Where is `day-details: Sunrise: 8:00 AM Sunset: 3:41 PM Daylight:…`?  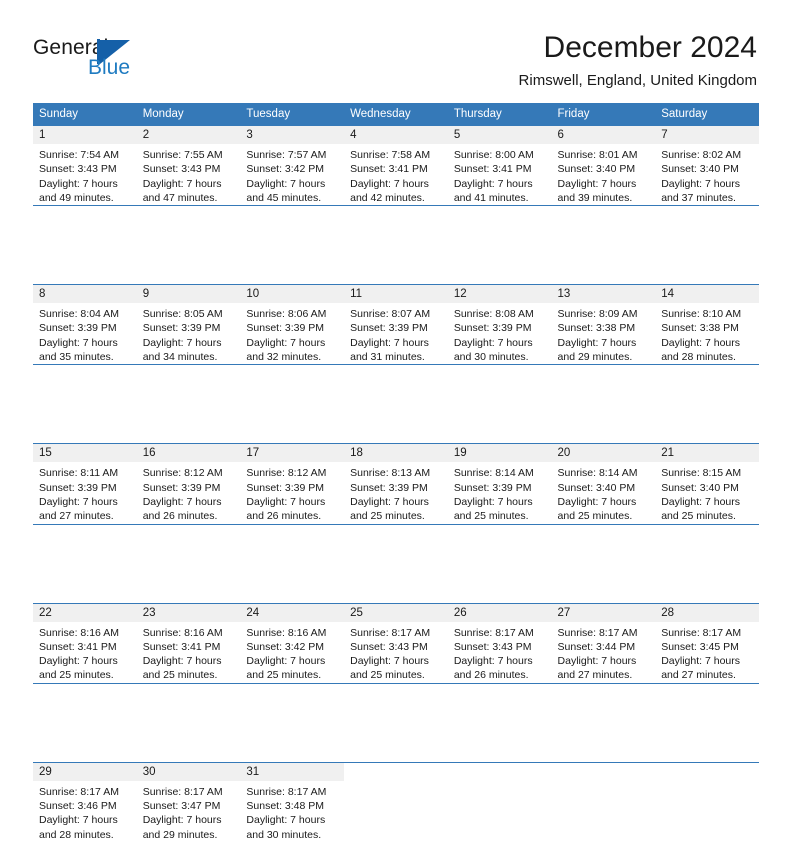 day-details: Sunrise: 8:00 AM Sunset: 3:41 PM Daylight:… is located at coordinates (500, 174).